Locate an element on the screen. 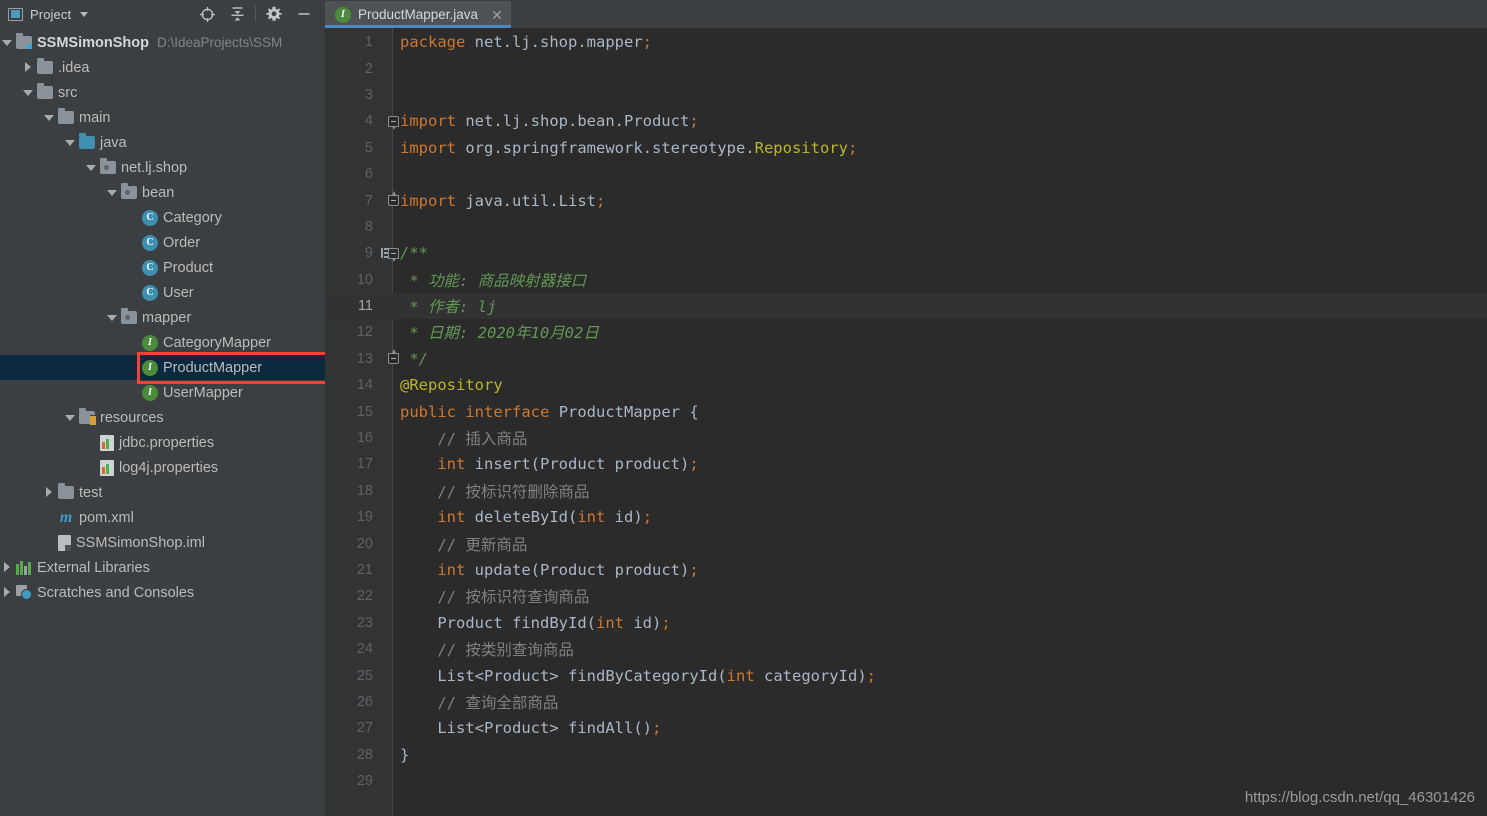 The width and height of the screenshot is (1487, 816). code-line: 9 /** is located at coordinates (906, 253).